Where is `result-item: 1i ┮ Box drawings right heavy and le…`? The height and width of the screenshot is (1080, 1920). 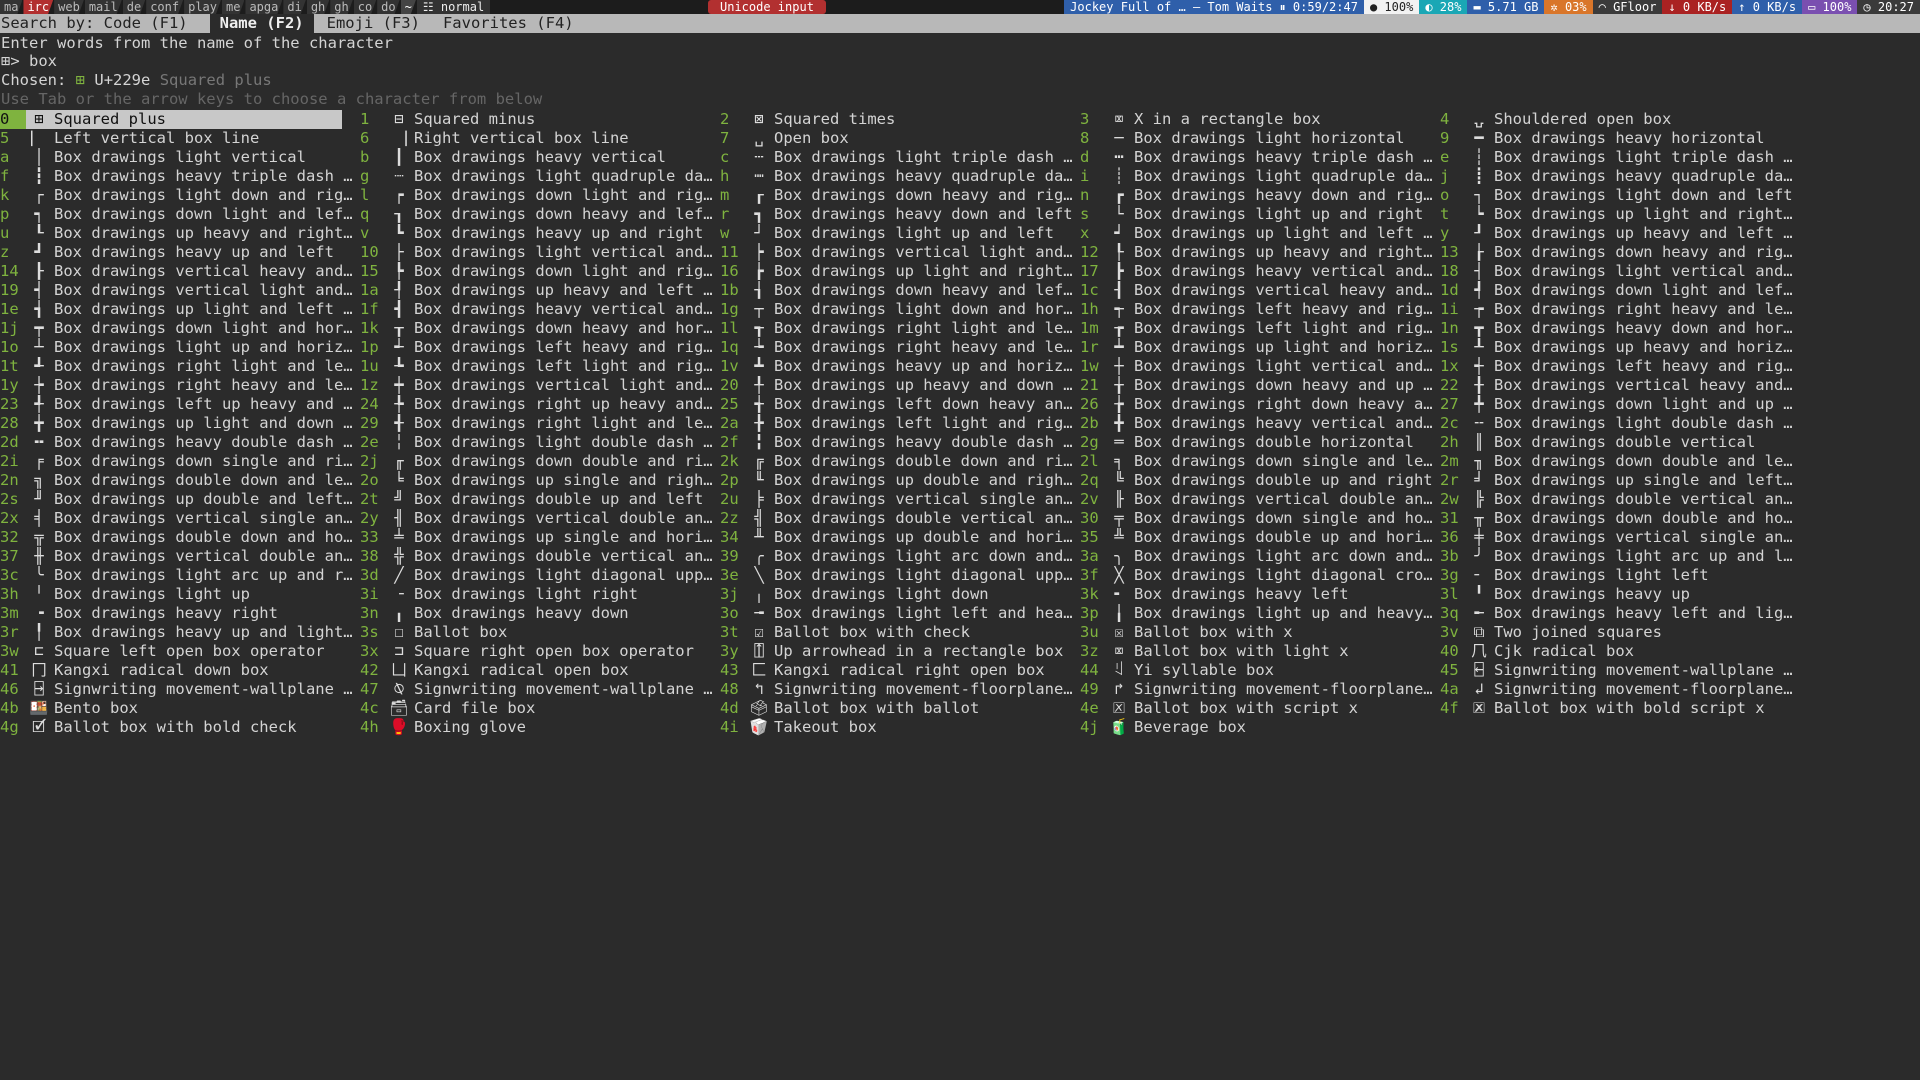
result-item: 1i ┮ Box drawings right heavy and le… is located at coordinates (1617, 309).